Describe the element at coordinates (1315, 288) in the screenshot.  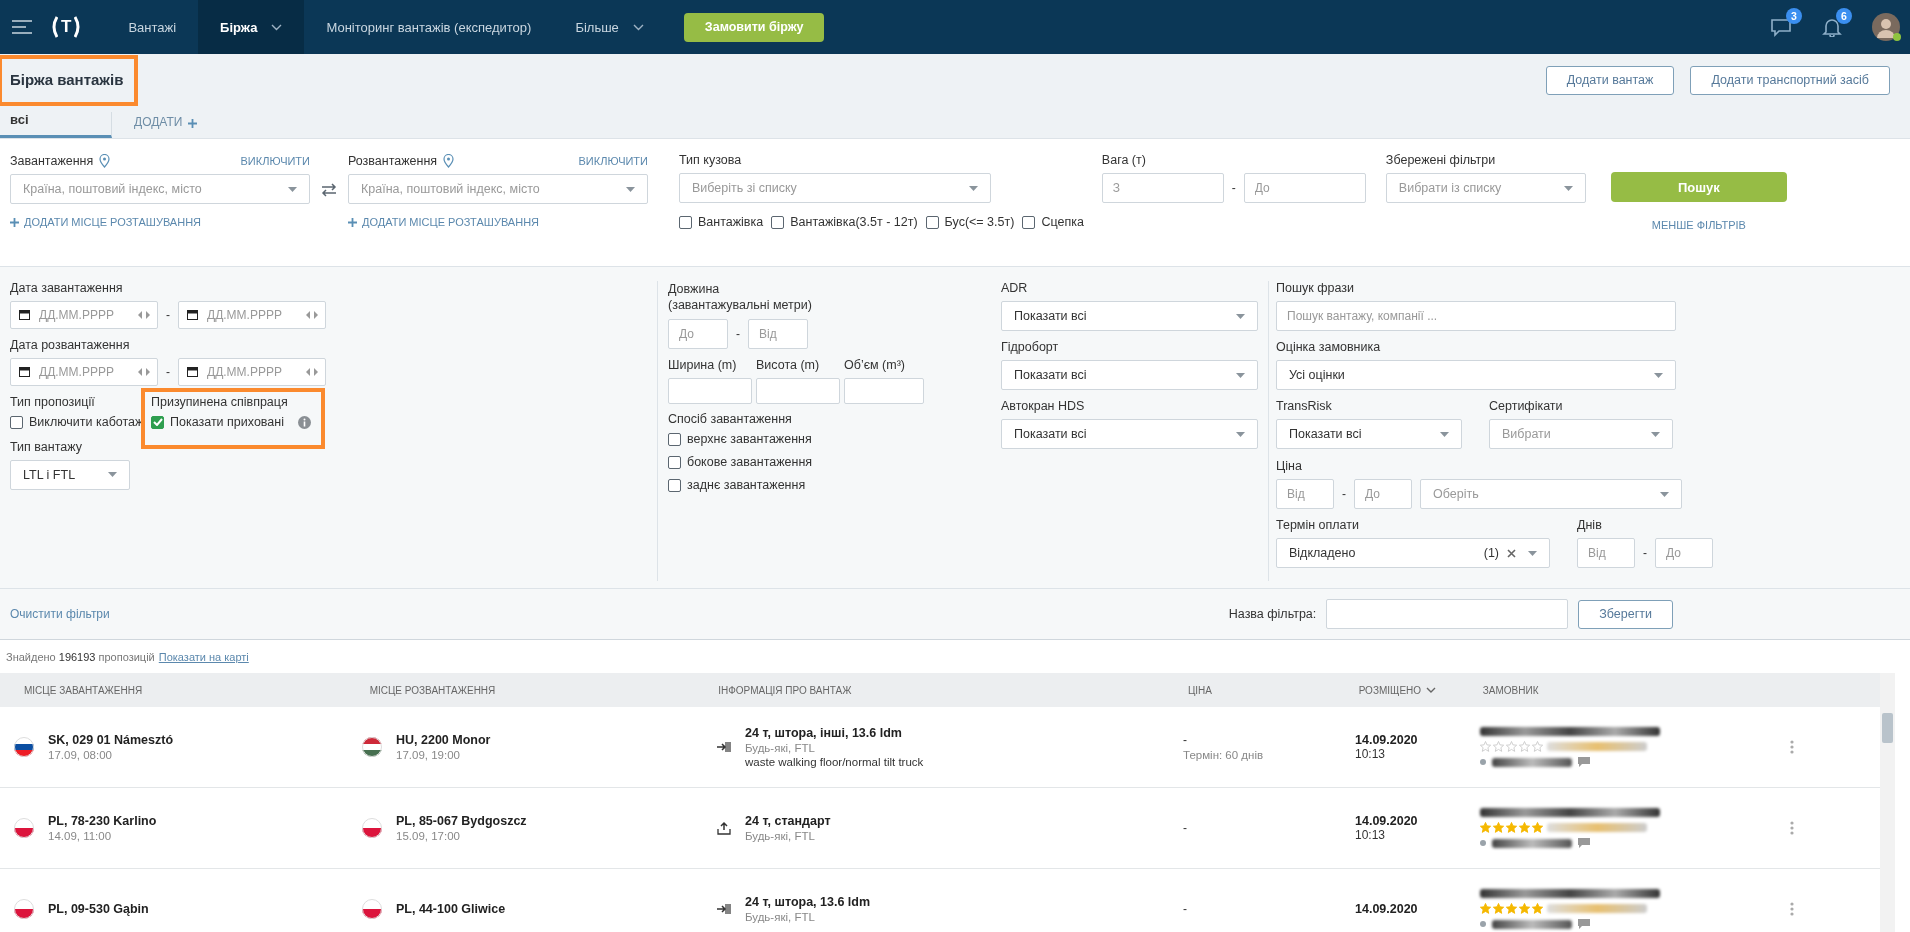
I see `field-label: Пошук фрази` at that location.